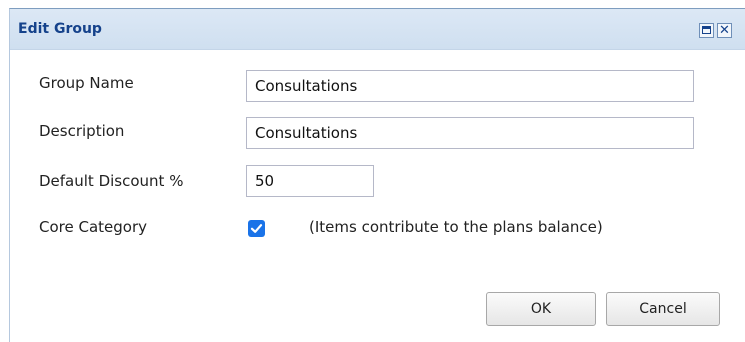 This screenshot has width=745, height=342. Describe the element at coordinates (663, 309) in the screenshot. I see `cancel-button: Cancel` at that location.